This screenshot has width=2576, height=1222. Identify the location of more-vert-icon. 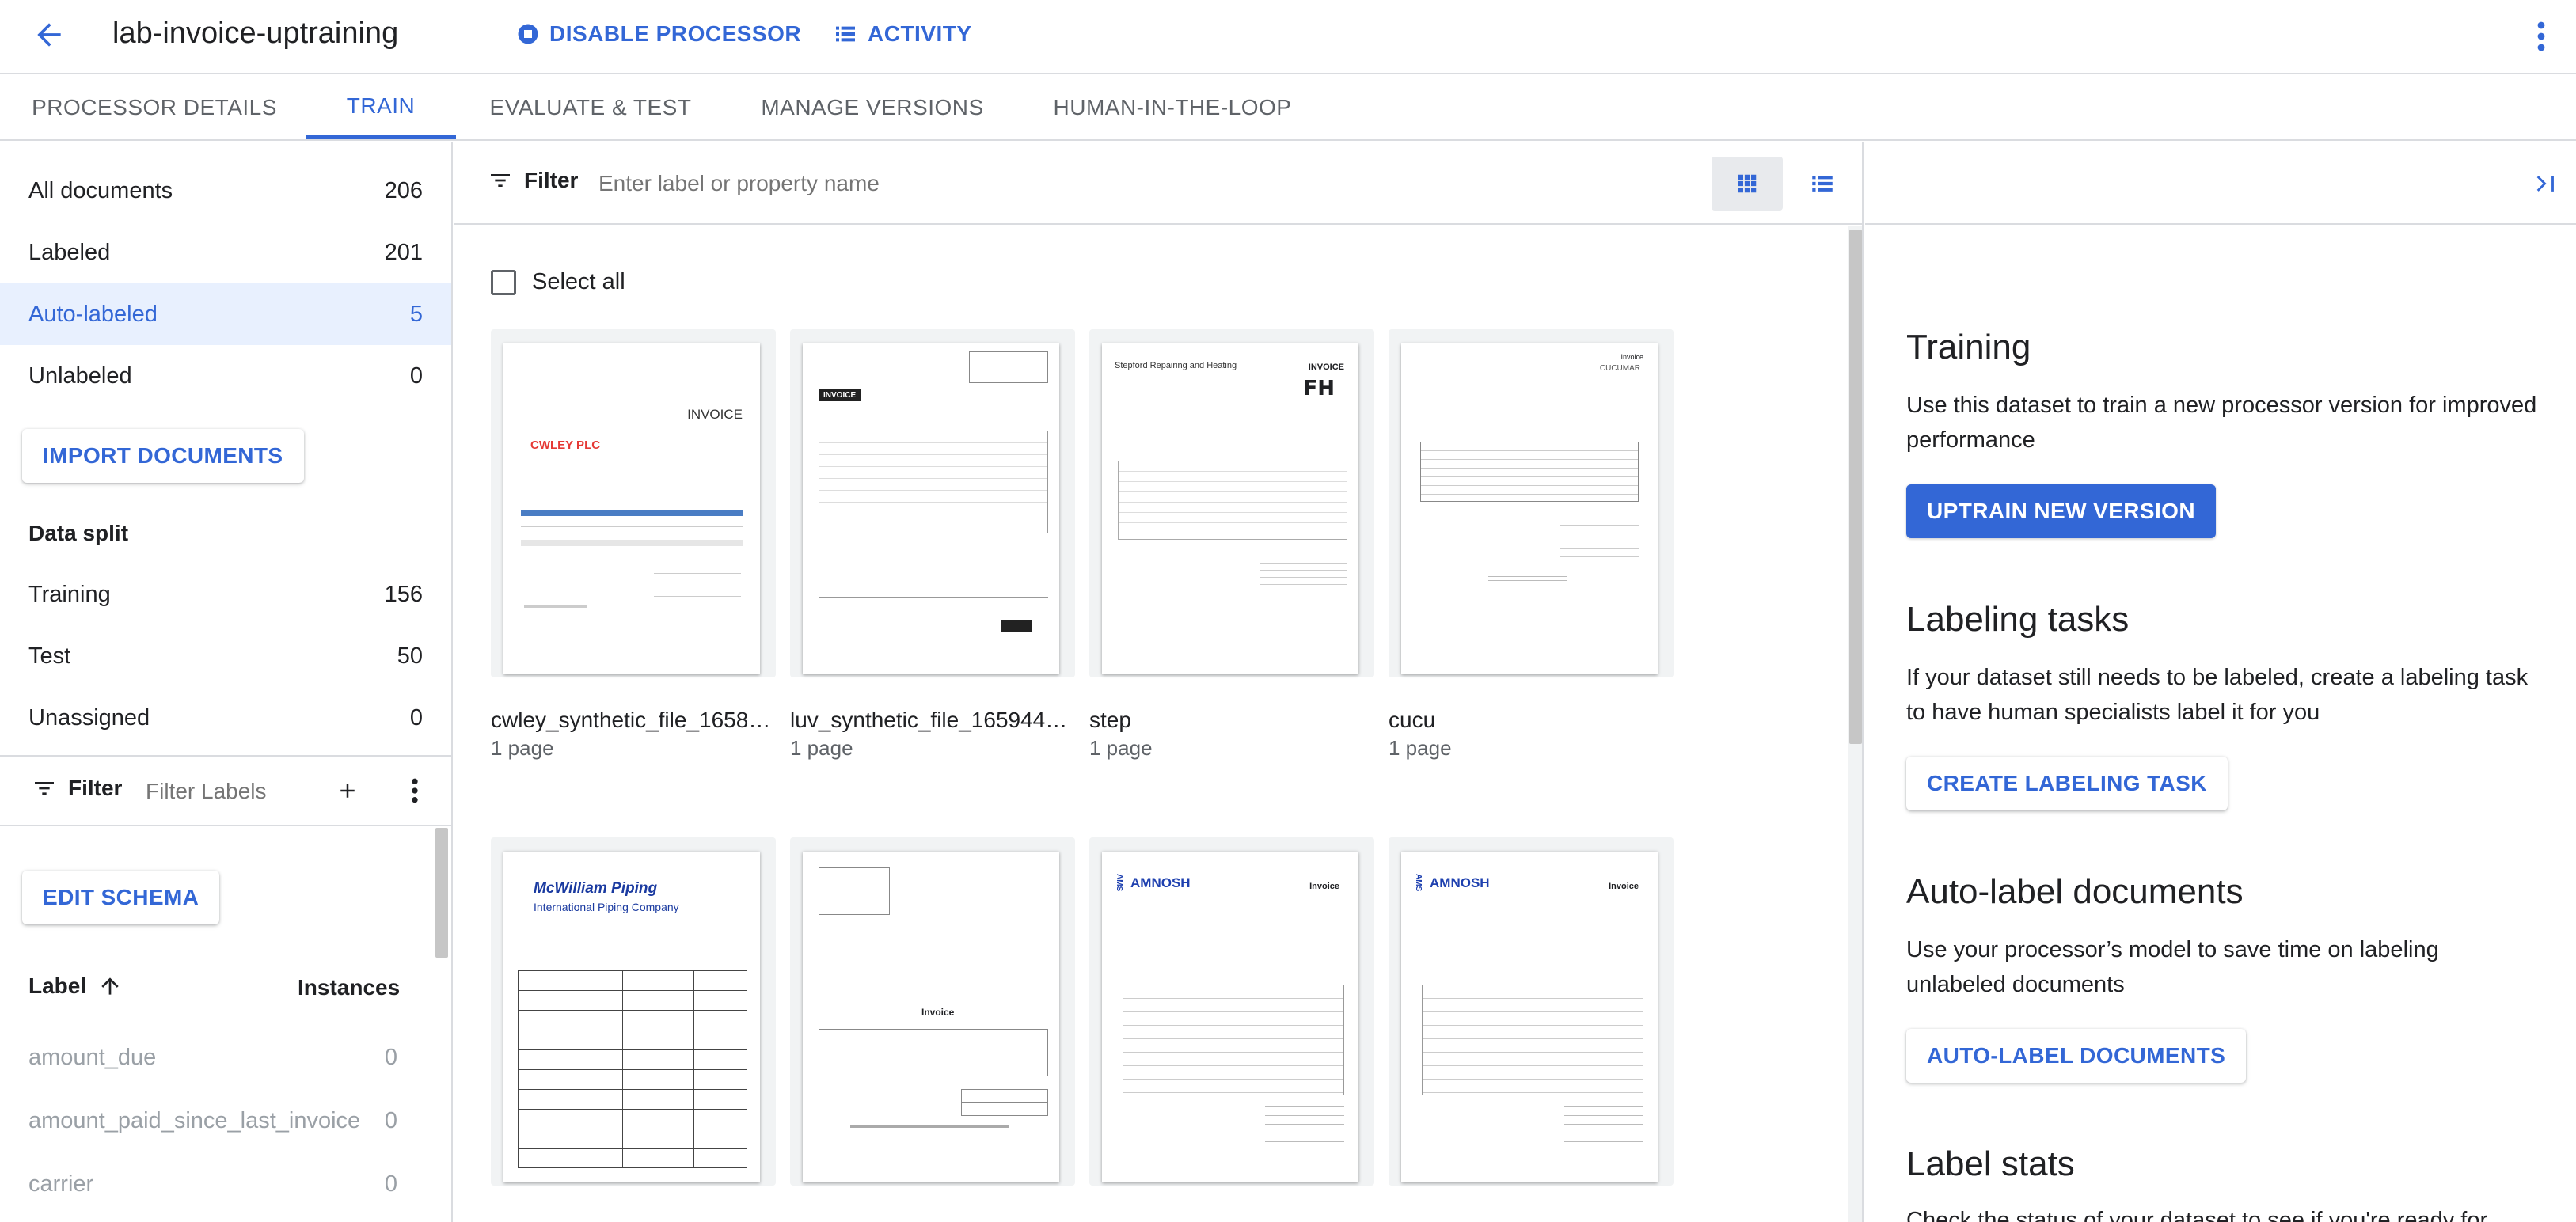
(2541, 36).